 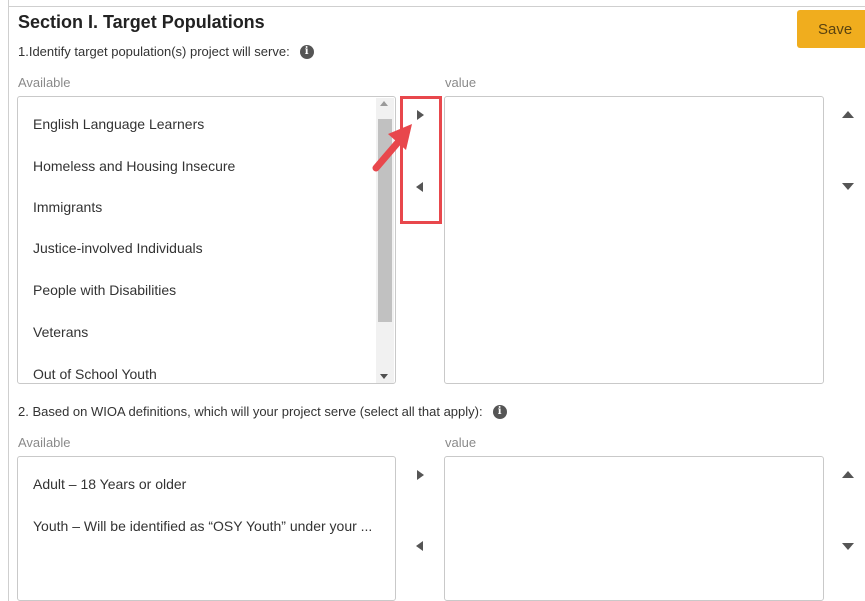 What do you see at coordinates (392, 148) in the screenshot?
I see `annotation-arrow-icon` at bounding box center [392, 148].